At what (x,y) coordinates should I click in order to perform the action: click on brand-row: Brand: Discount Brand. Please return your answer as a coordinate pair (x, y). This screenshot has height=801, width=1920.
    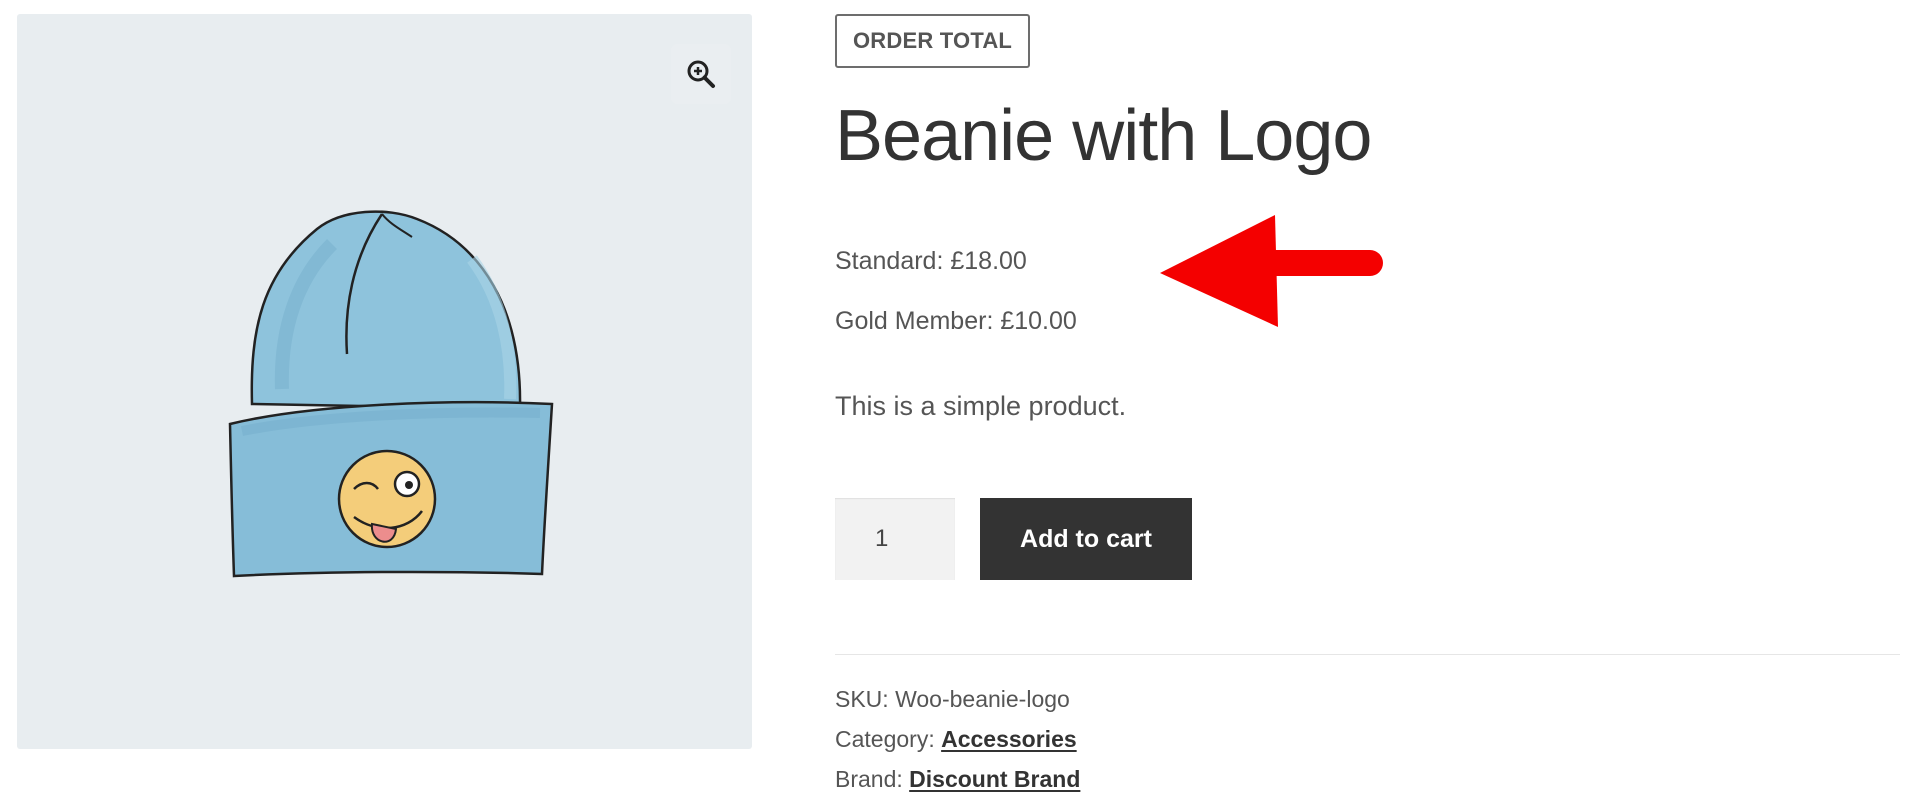
    Looking at the image, I should click on (957, 782).